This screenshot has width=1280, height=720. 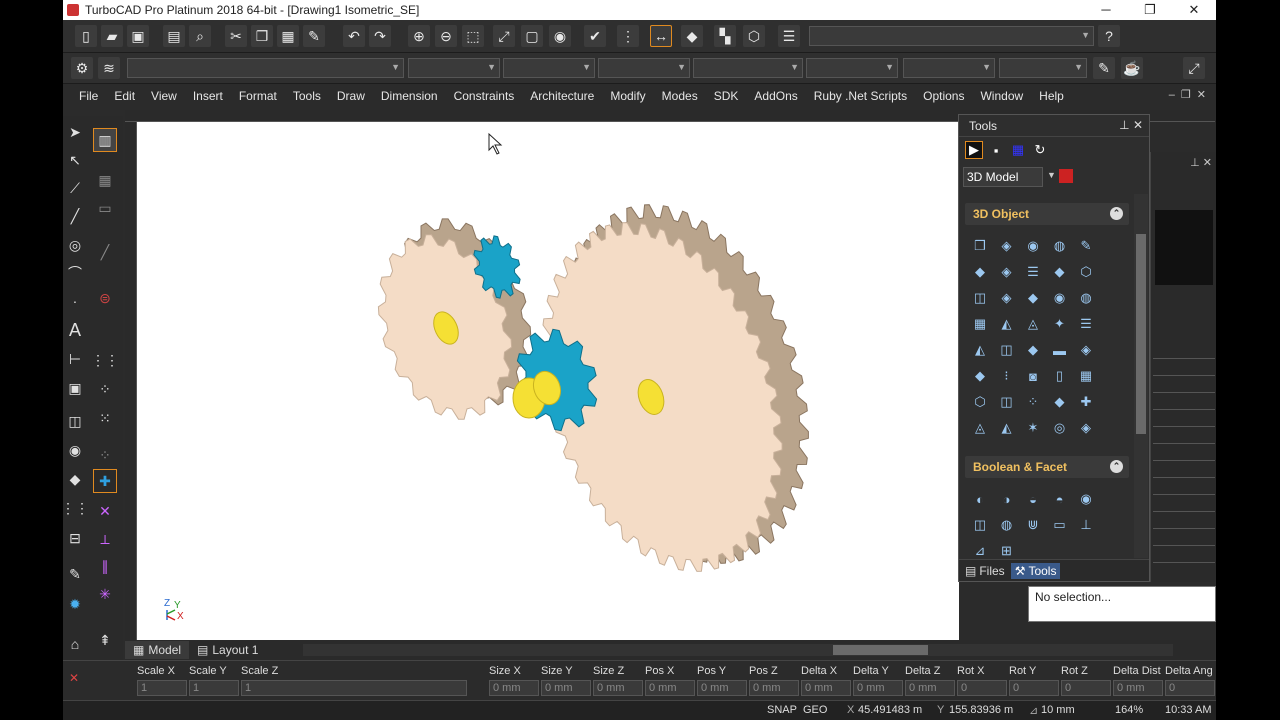 I want to click on snap-tangent-icon: ✕, so click(x=105, y=511).